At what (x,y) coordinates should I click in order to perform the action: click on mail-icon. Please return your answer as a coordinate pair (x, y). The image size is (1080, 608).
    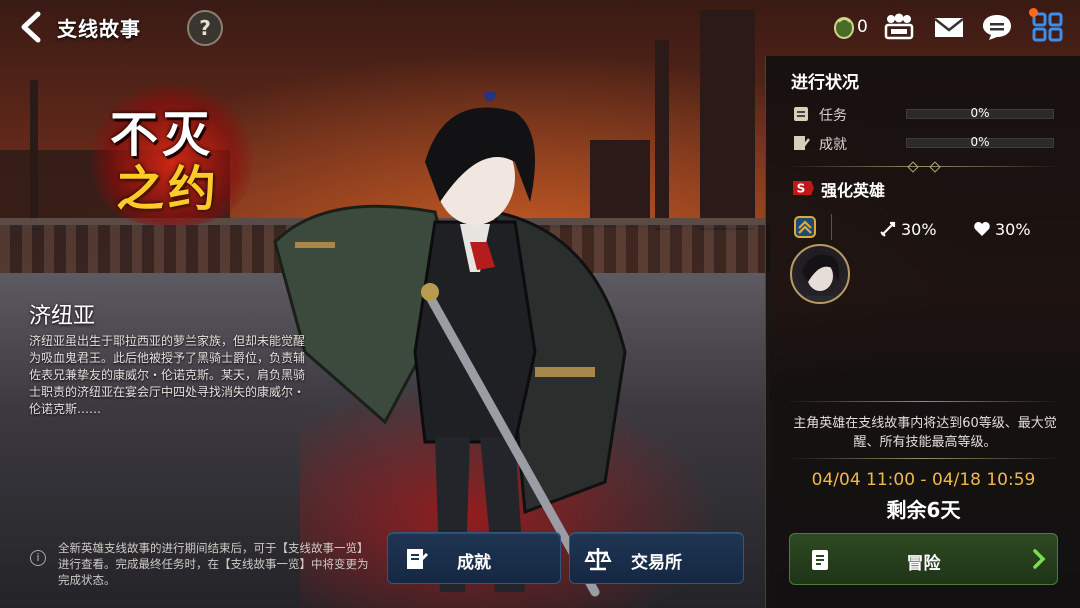
    Looking at the image, I should click on (949, 27).